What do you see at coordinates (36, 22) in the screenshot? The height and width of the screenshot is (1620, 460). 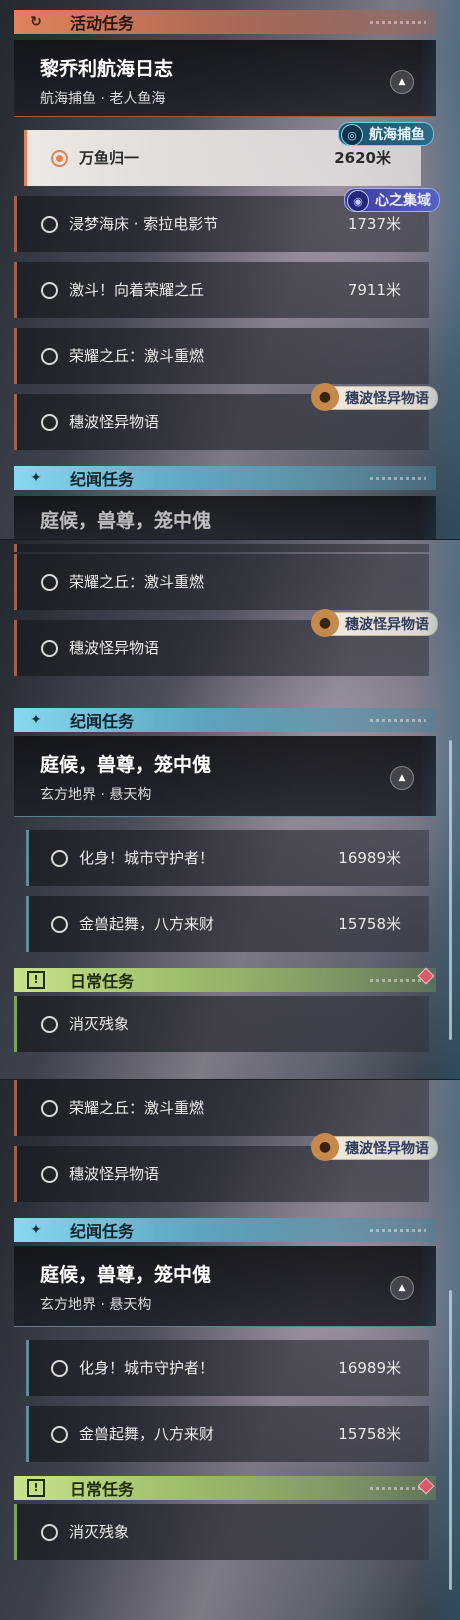 I see `refresh-quest-icon: ↻` at bounding box center [36, 22].